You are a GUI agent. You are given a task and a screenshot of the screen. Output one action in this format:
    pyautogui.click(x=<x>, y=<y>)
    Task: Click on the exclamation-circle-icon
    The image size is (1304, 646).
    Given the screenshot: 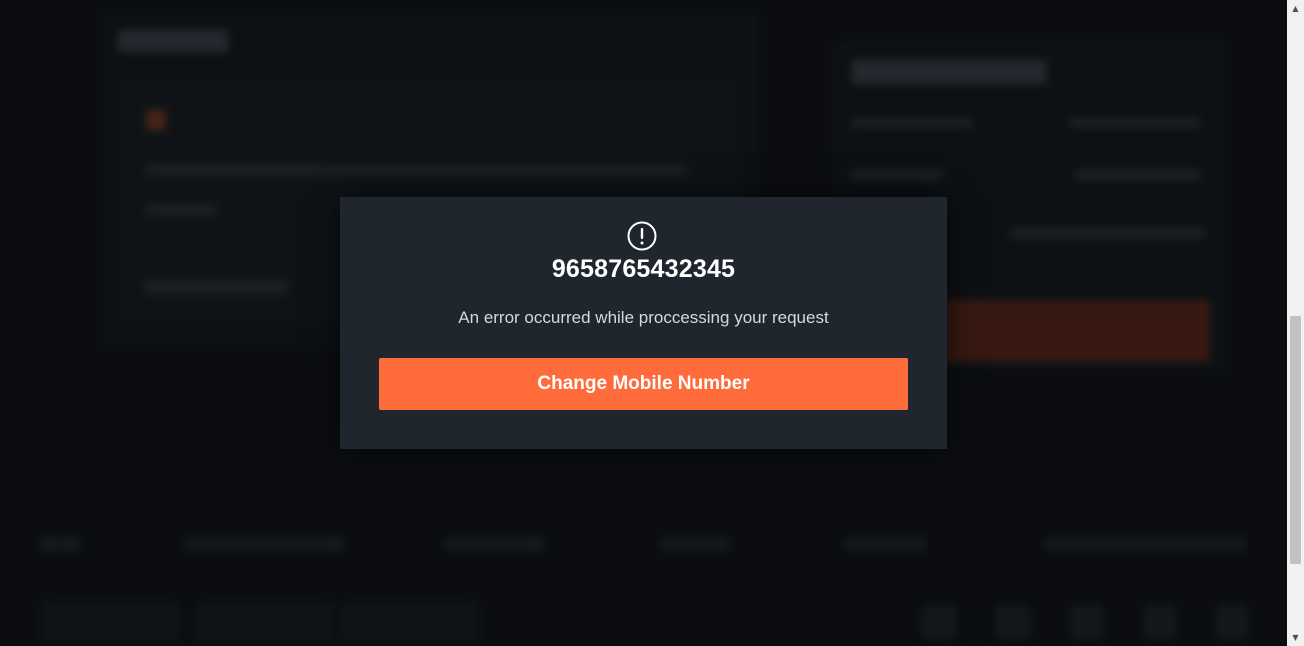 What is the action you would take?
    pyautogui.click(x=642, y=236)
    